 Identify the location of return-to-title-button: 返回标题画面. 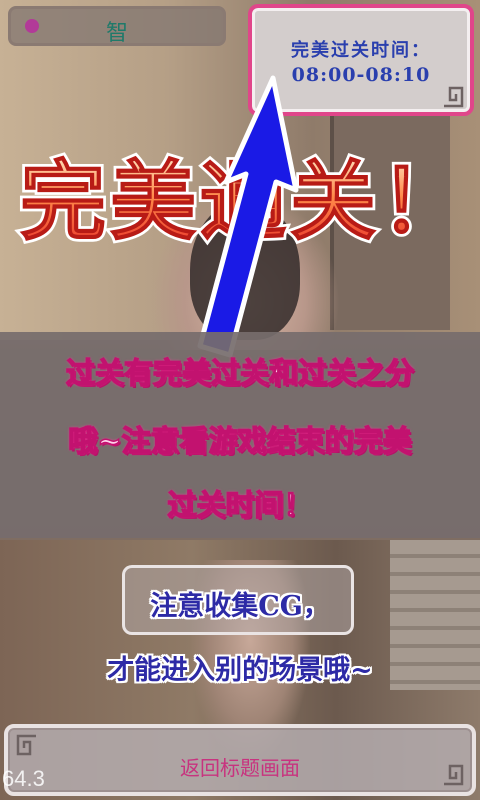
(240, 760).